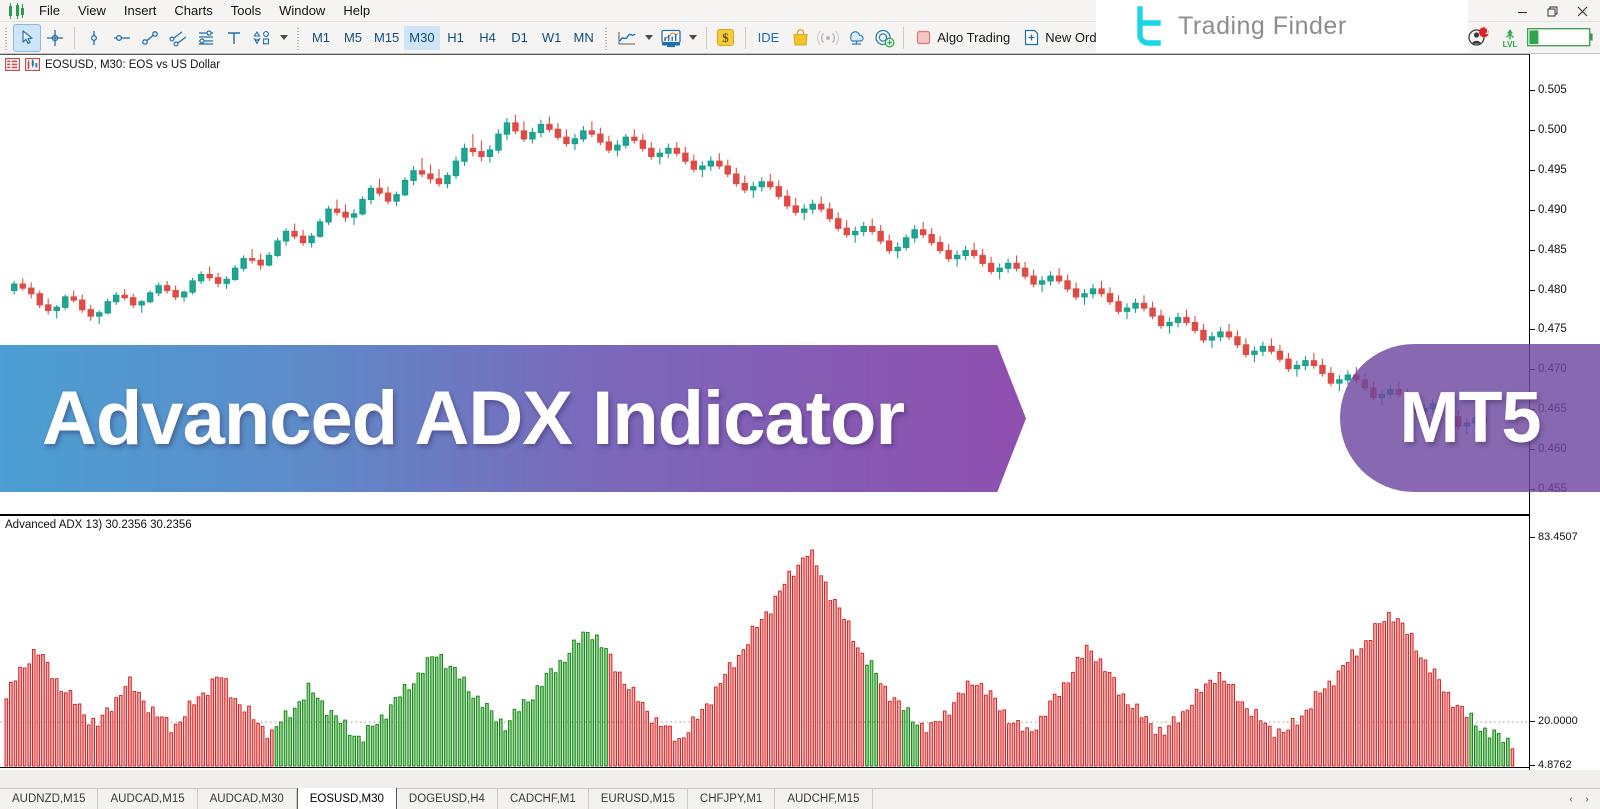  Describe the element at coordinates (356, 11) in the screenshot. I see `menu-item-help: Help` at that location.